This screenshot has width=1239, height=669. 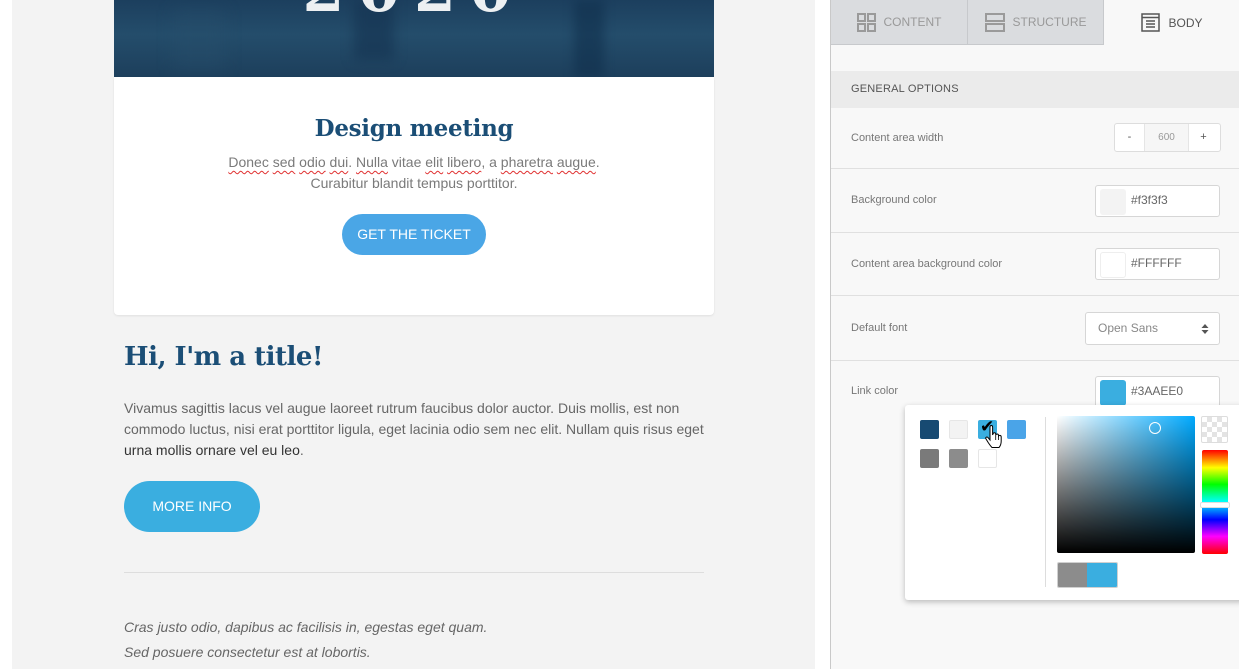 I want to click on spellcheck-word: Donec, so click(x=248, y=162).